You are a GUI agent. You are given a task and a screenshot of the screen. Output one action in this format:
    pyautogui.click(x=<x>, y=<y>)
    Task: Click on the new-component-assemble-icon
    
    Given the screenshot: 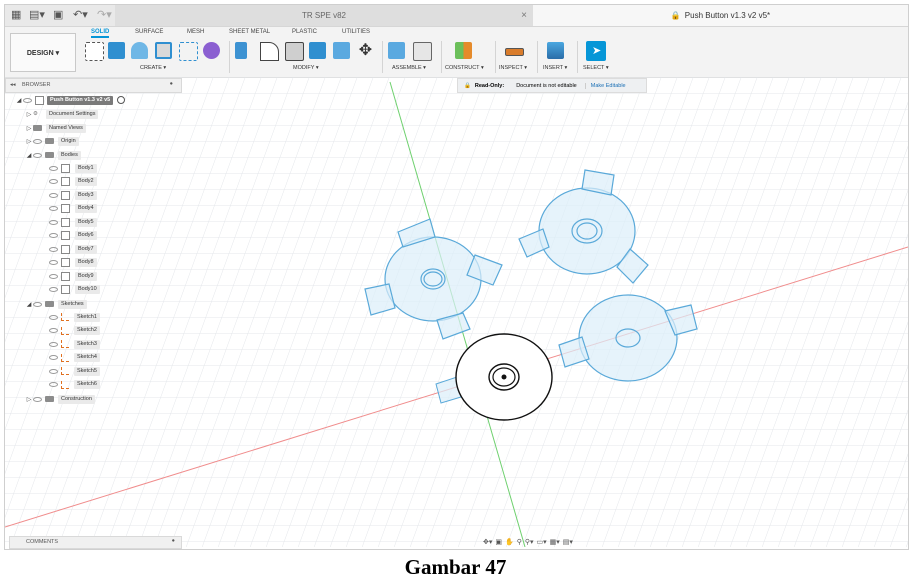 What is the action you would take?
    pyautogui.click(x=396, y=50)
    